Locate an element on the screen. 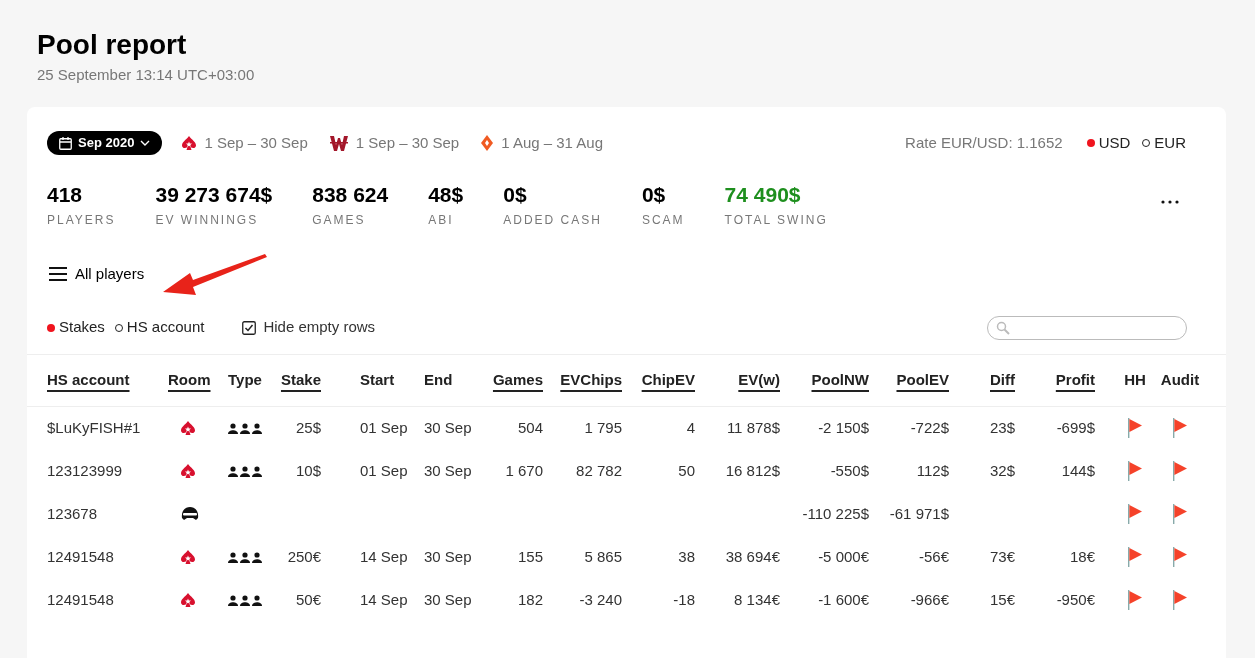 This screenshot has width=1255, height=658. table-cell-text: 50 is located at coordinates (686, 470).